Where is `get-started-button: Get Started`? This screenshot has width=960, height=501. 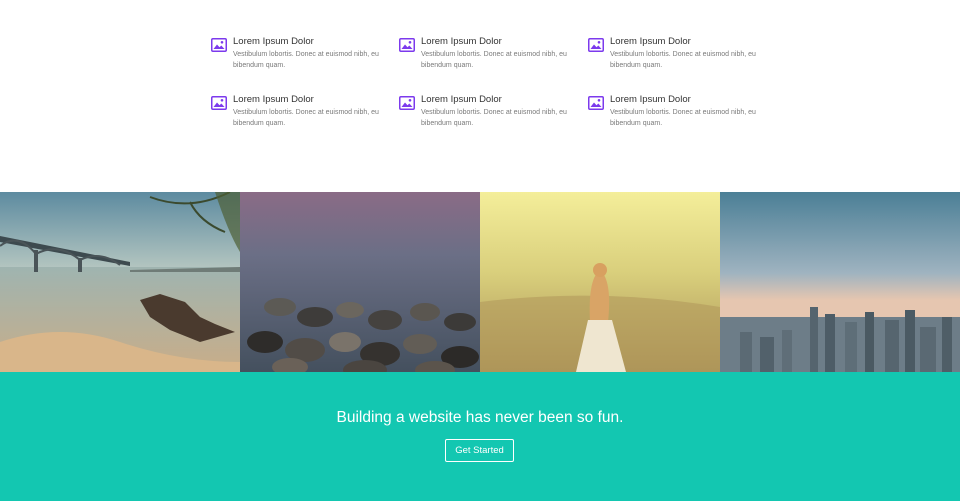 get-started-button: Get Started is located at coordinates (479, 450).